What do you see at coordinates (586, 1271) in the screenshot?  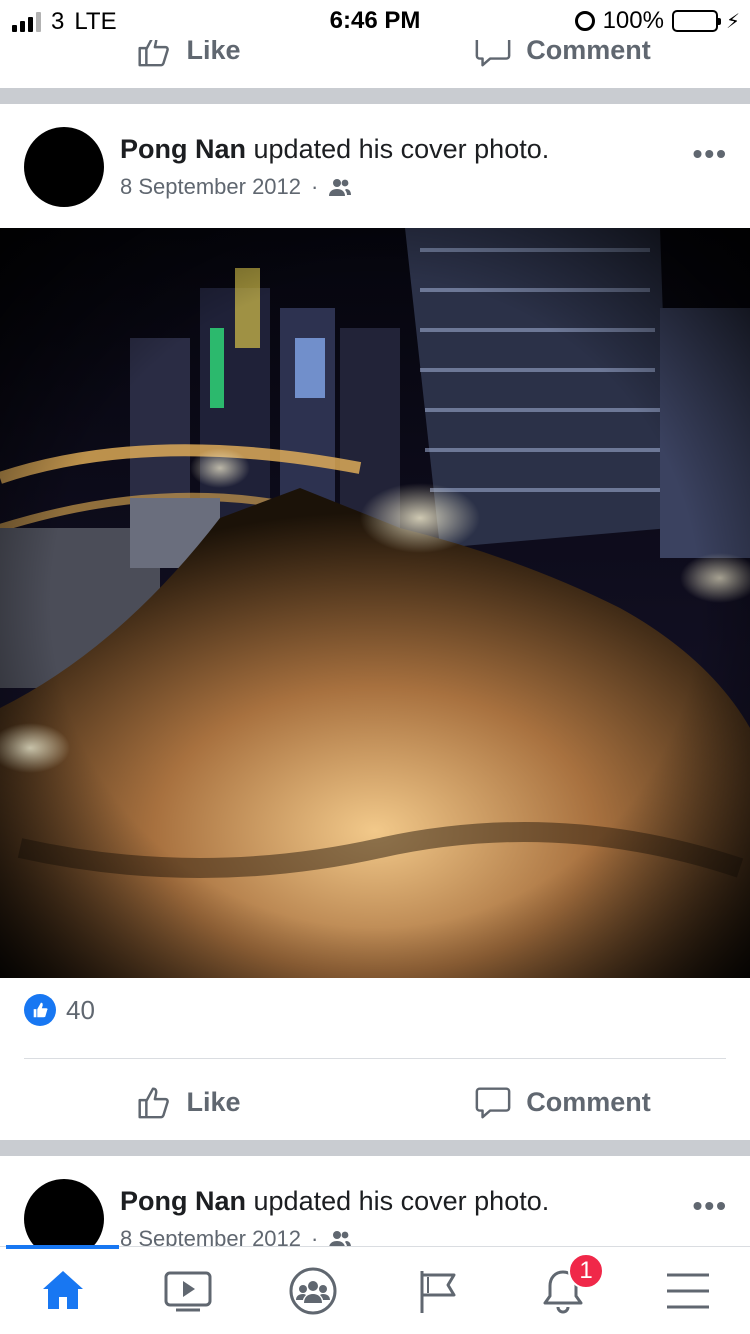 I see `notification-badge: 1` at bounding box center [586, 1271].